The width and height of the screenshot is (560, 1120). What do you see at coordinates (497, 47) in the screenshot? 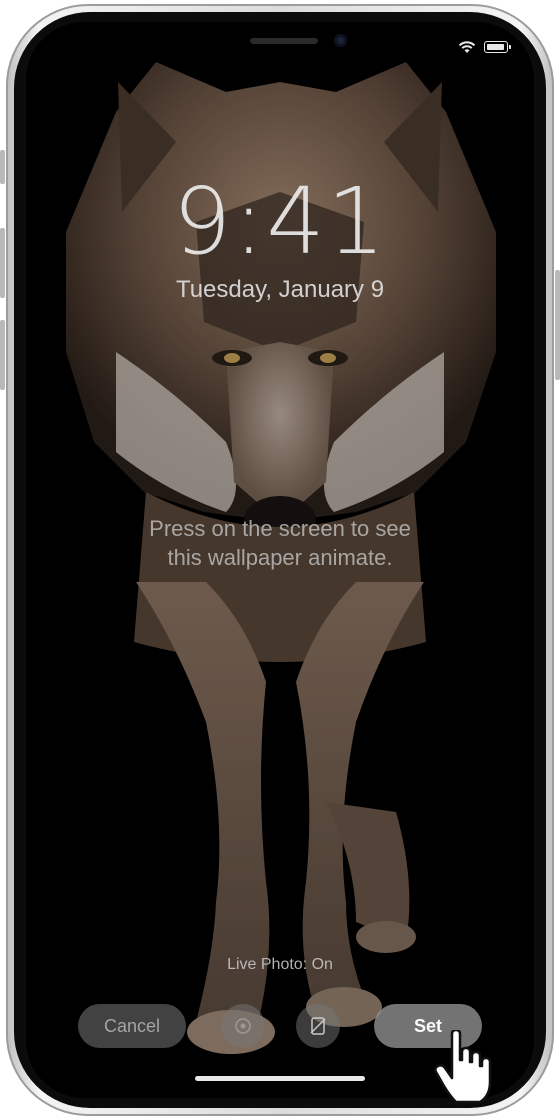
I see `battery-icon` at bounding box center [497, 47].